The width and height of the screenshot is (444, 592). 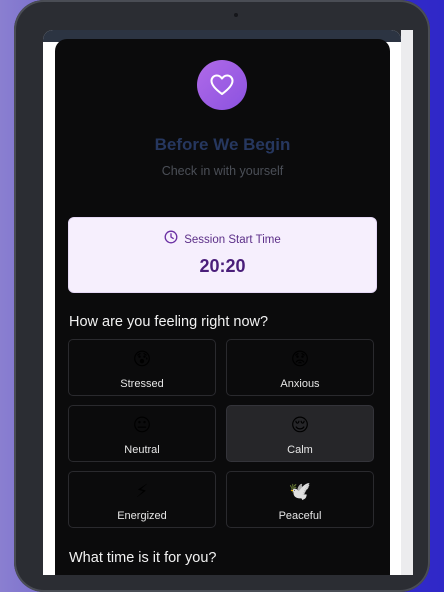 I want to click on session-label-row: Session Start Time, so click(x=222, y=239).